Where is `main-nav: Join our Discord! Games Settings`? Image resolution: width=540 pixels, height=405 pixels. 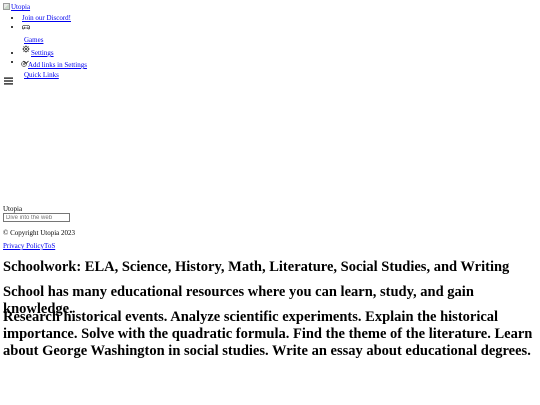
main-nav: Join our Discord! Games Settings is located at coordinates (35, 47).